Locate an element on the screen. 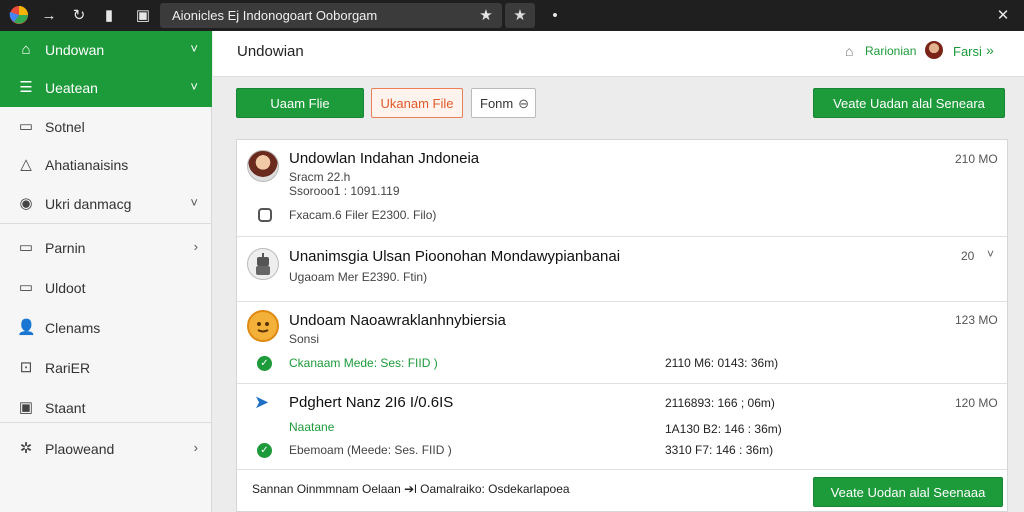  item-title: Pdghert Nanz 2I6 I/0.6IS is located at coordinates (371, 402).